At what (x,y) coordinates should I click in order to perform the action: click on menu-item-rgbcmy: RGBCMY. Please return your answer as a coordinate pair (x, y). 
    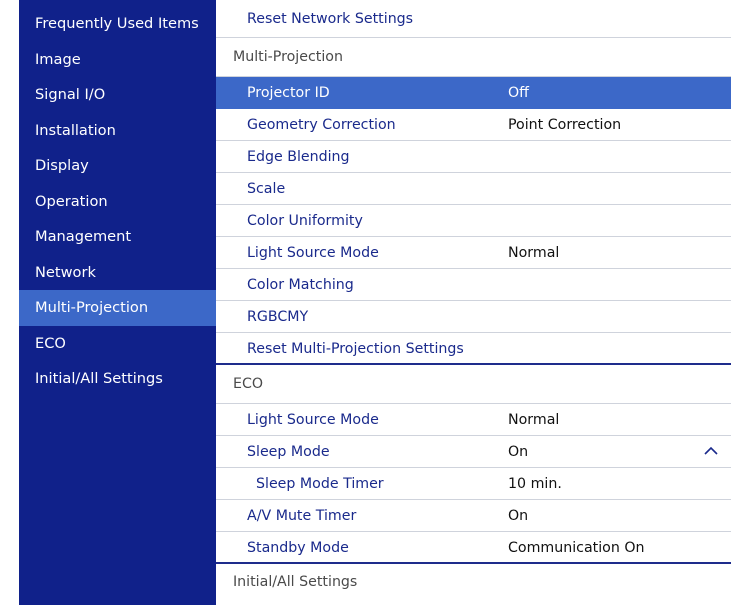
    Looking at the image, I should click on (473, 317).